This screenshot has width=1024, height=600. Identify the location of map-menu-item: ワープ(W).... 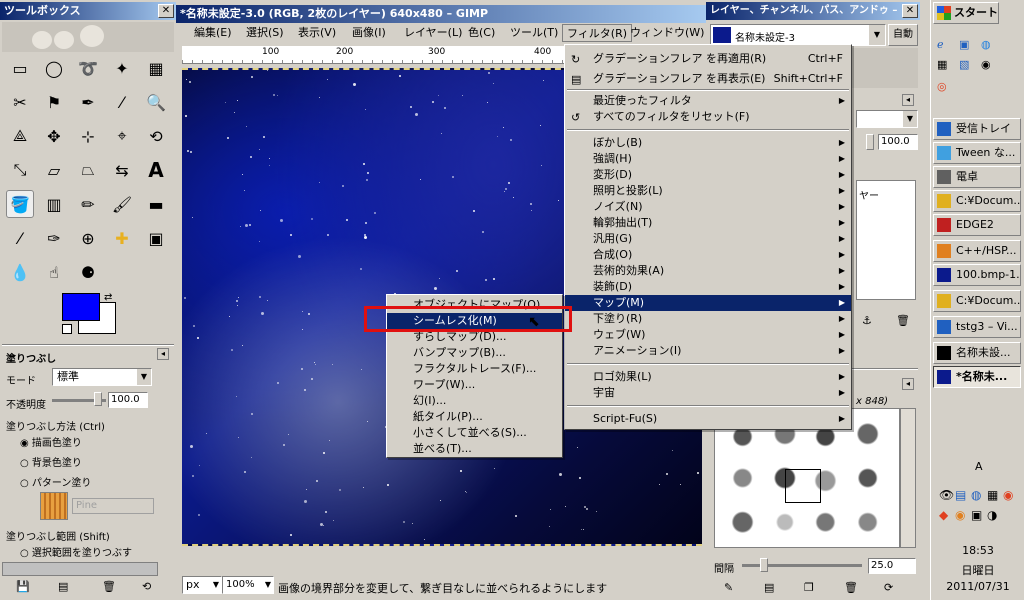
(474, 385).